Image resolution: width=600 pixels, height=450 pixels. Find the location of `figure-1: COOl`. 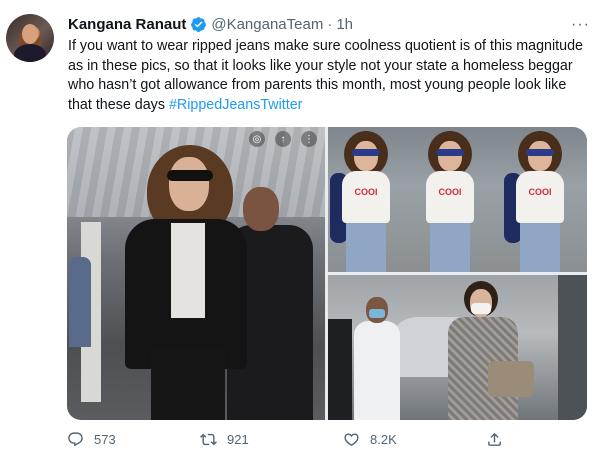

figure-1: COOl is located at coordinates (365, 199).